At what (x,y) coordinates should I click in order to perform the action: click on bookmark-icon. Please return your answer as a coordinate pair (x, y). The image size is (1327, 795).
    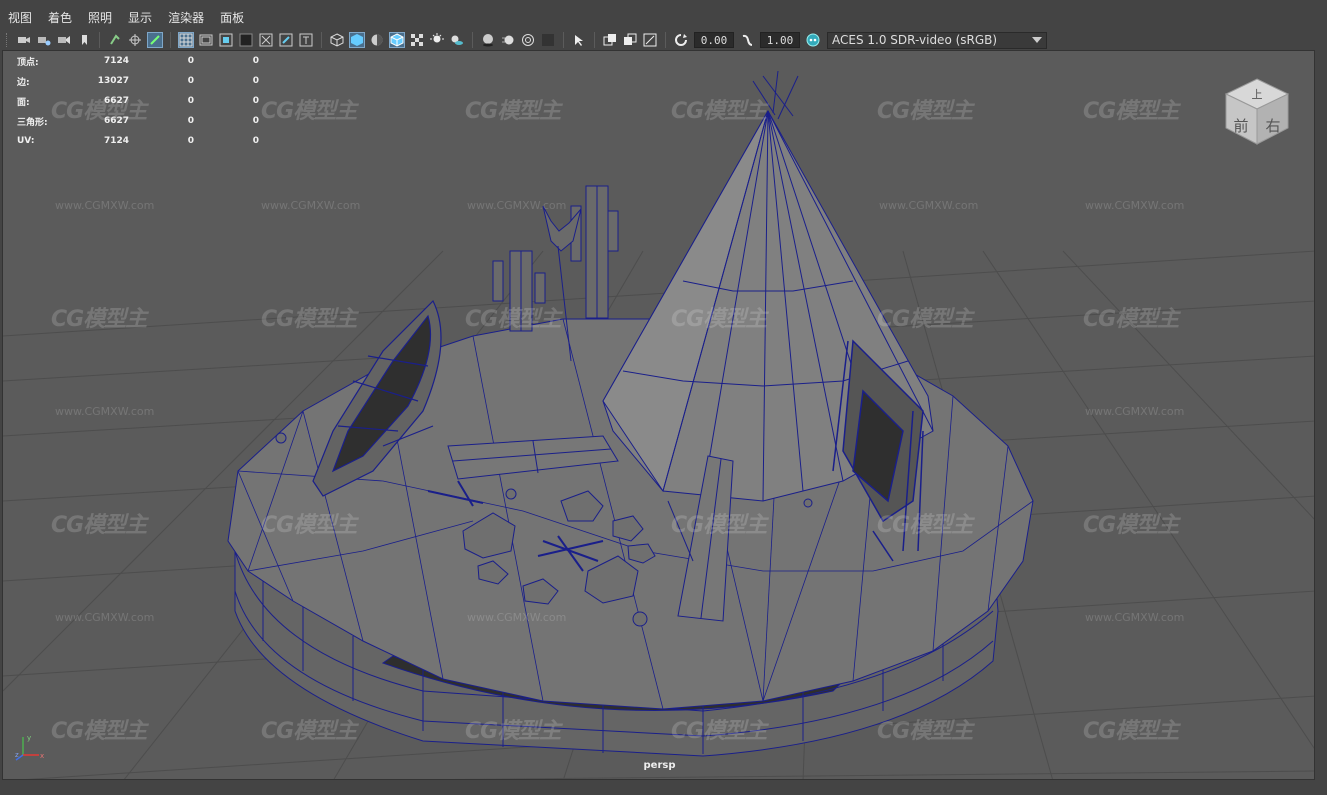
    Looking at the image, I should click on (64, 40).